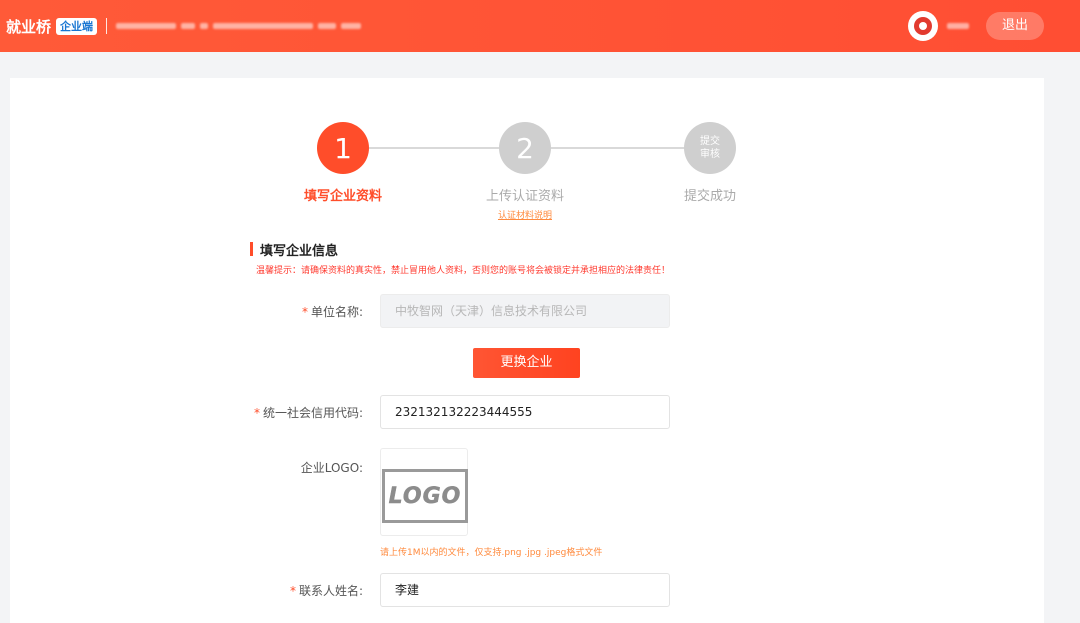  Describe the element at coordinates (29, 26) in the screenshot. I see `brand-name: 就业桥` at that location.